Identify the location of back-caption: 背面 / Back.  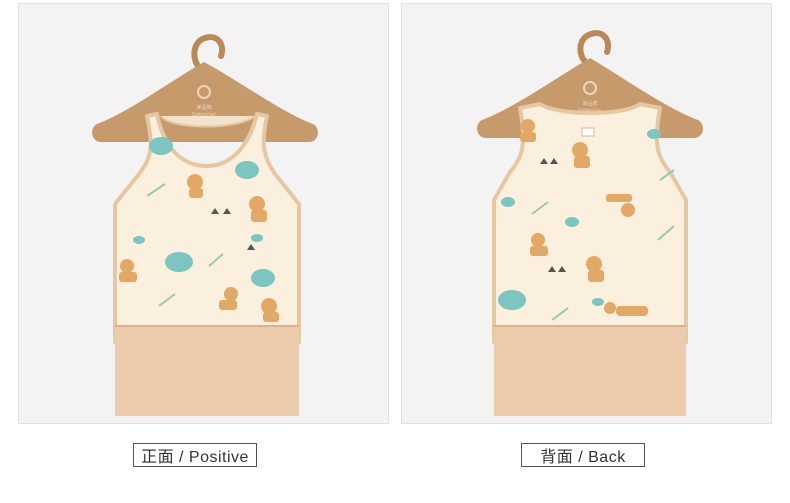
(583, 455).